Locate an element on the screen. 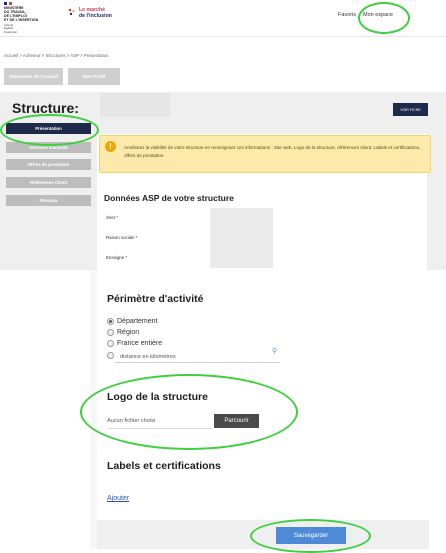  radio-france: France entière is located at coordinates (134, 343).